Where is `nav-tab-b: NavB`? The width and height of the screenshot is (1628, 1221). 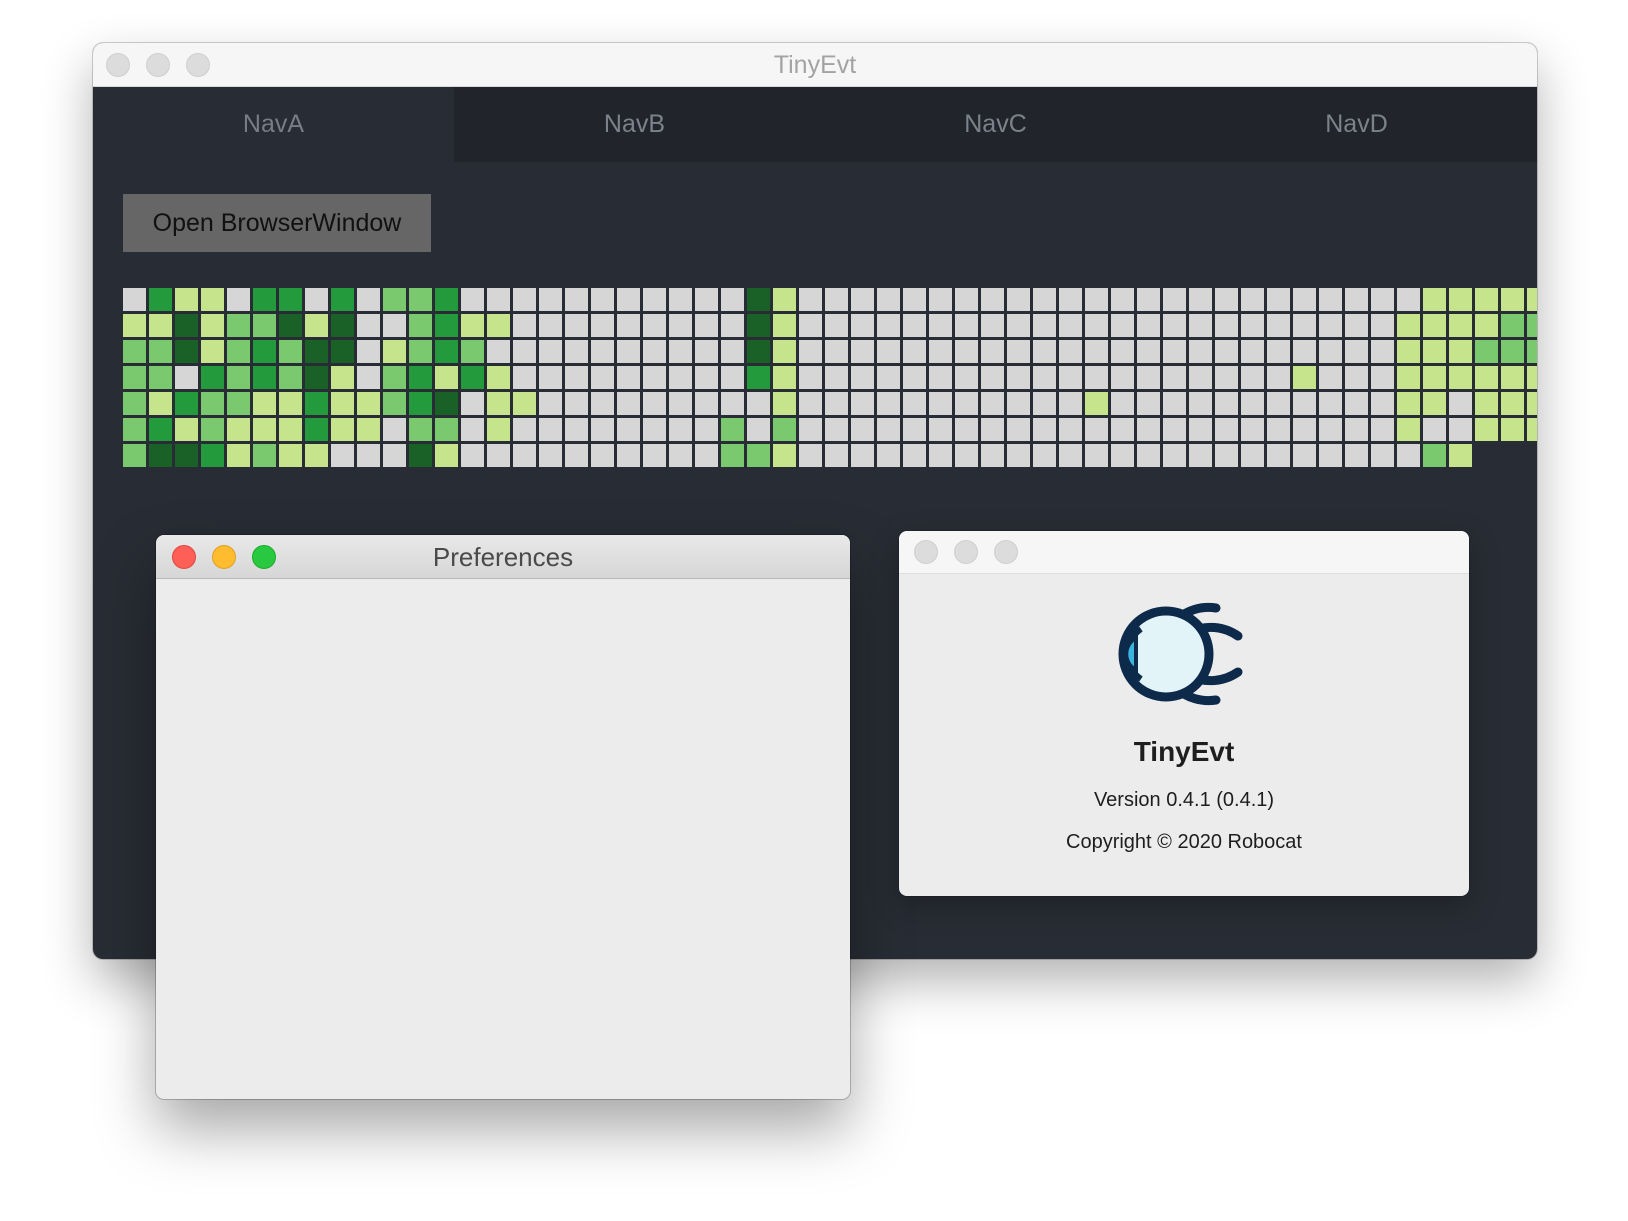
nav-tab-b: NavB is located at coordinates (634, 124).